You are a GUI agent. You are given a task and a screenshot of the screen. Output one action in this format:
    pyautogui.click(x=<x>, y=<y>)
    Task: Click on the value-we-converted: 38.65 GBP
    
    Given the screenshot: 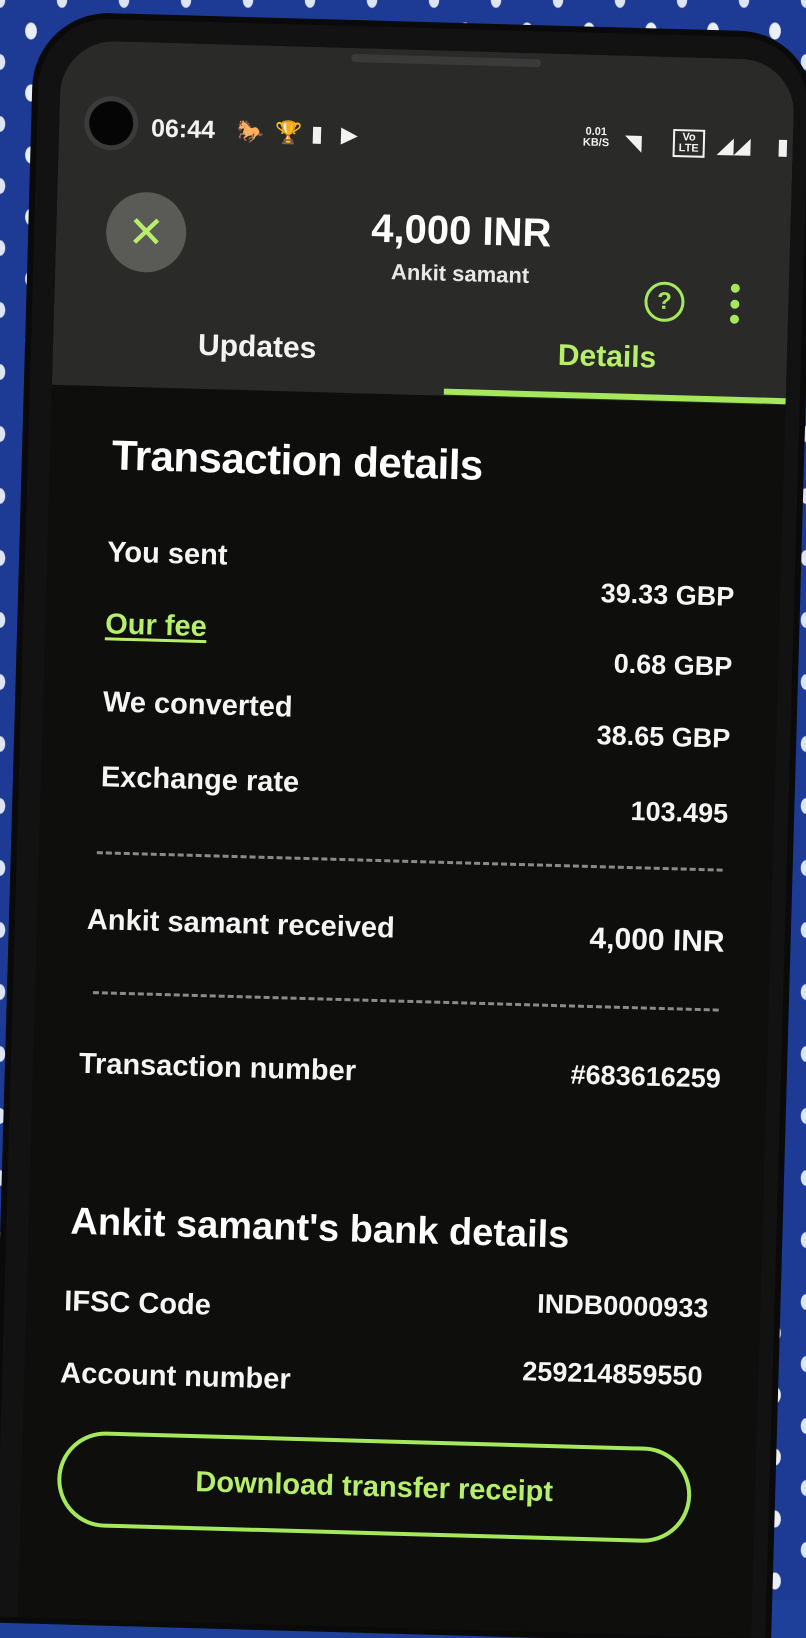 What is the action you would take?
    pyautogui.click(x=663, y=737)
    